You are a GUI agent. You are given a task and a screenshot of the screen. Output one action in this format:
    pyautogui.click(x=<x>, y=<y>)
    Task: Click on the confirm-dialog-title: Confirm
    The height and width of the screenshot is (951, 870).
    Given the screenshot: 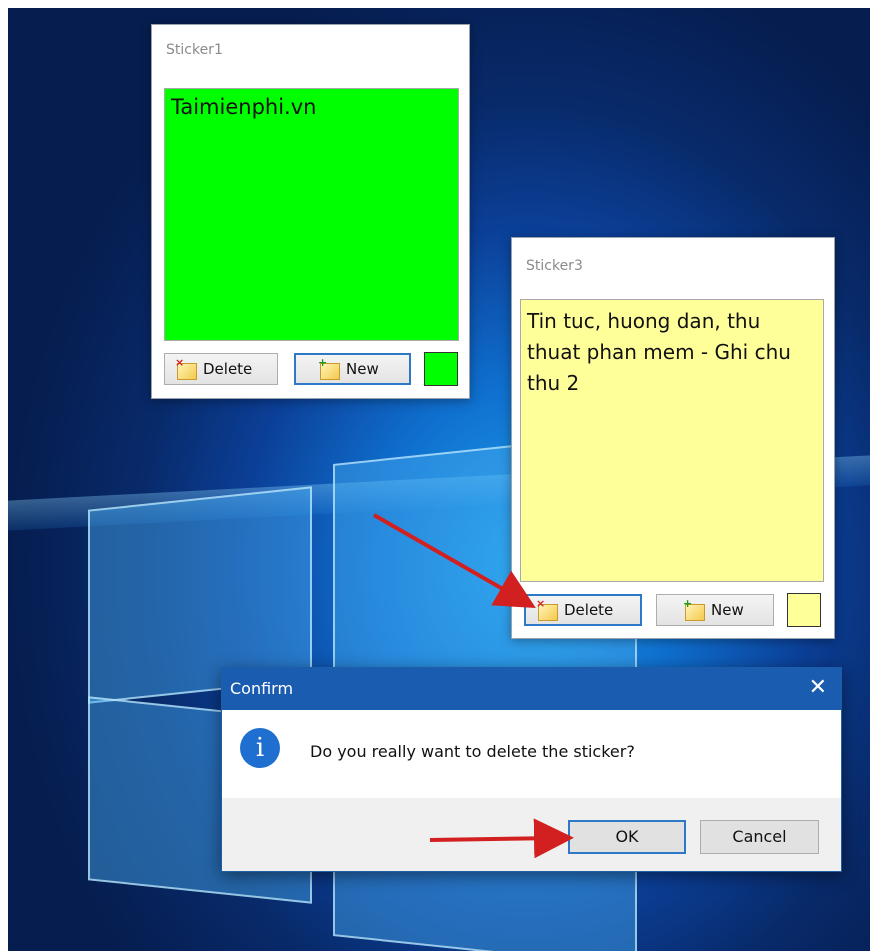 What is the action you would take?
    pyautogui.click(x=262, y=688)
    